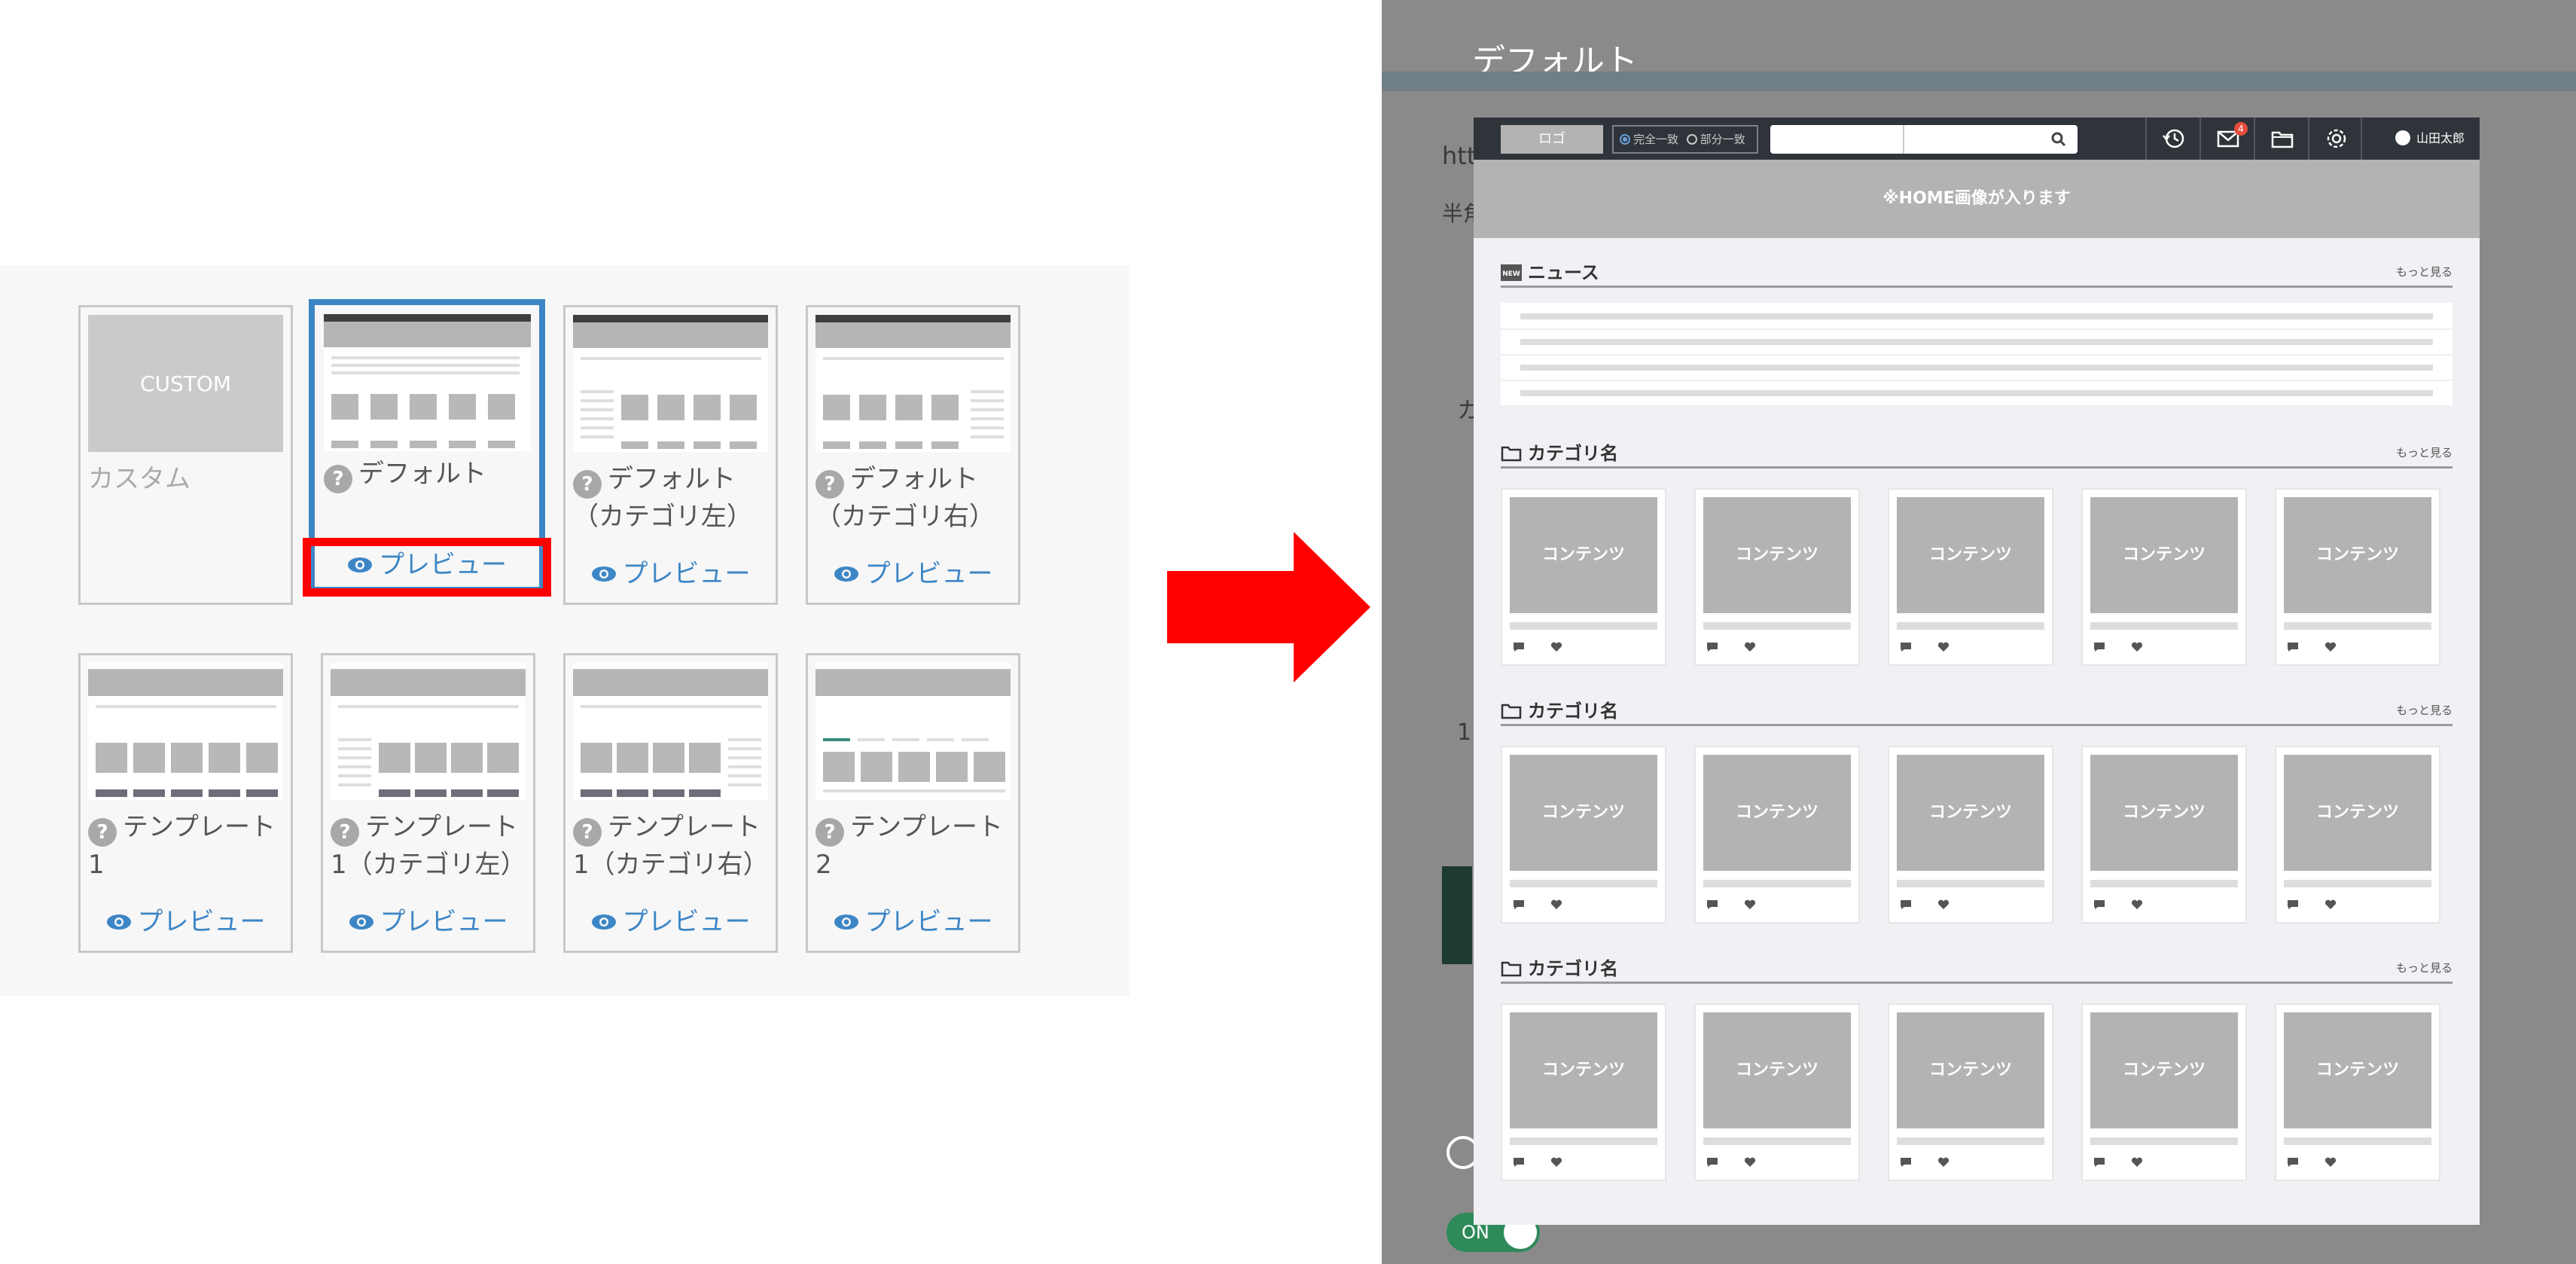 The height and width of the screenshot is (1264, 2576). Describe the element at coordinates (1977, 709) in the screenshot. I see `category-section-header: カテゴリ名 もっと見る` at that location.